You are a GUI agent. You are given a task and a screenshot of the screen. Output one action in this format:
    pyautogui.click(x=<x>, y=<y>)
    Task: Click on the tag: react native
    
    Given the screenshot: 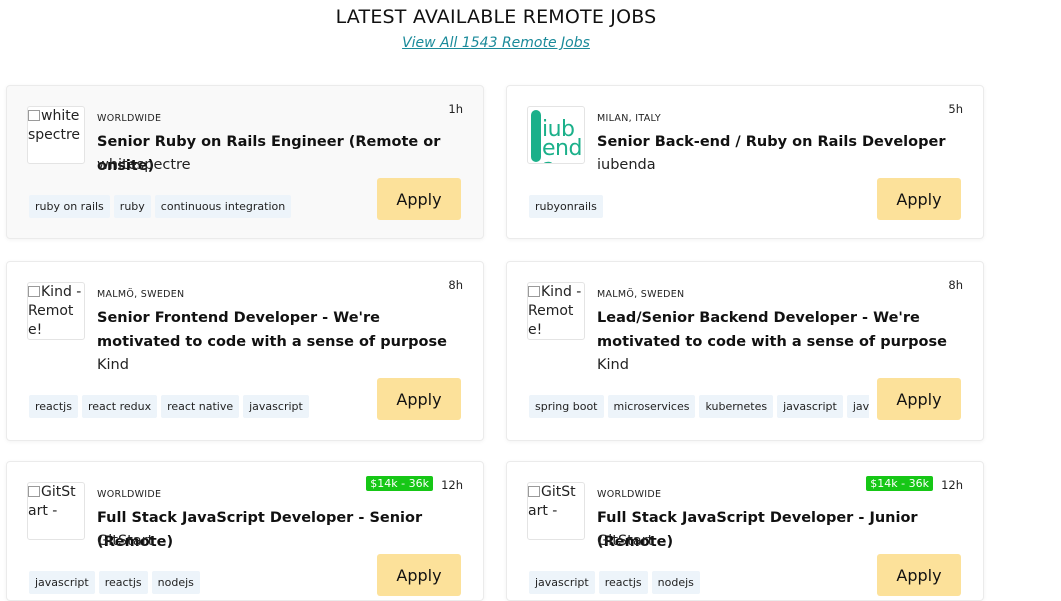 What is the action you would take?
    pyautogui.click(x=200, y=406)
    